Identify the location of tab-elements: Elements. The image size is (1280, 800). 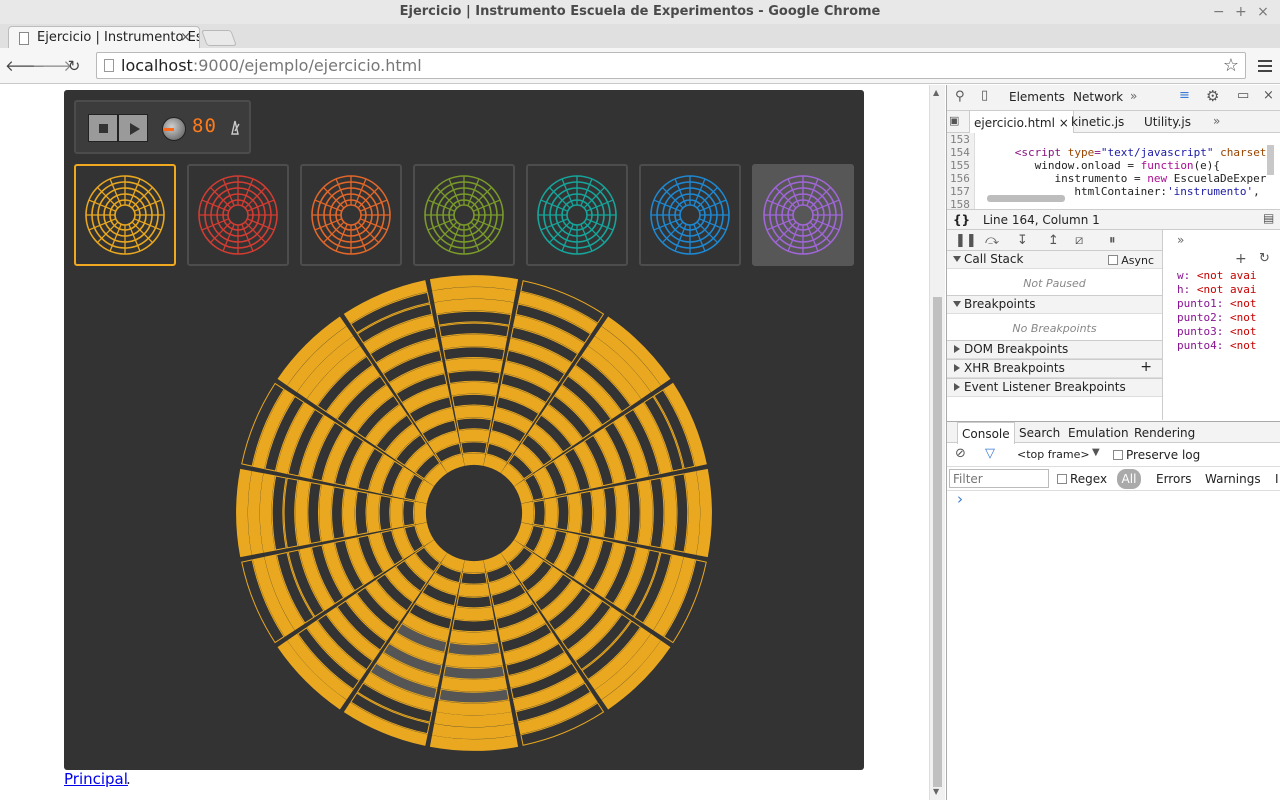
(1037, 97).